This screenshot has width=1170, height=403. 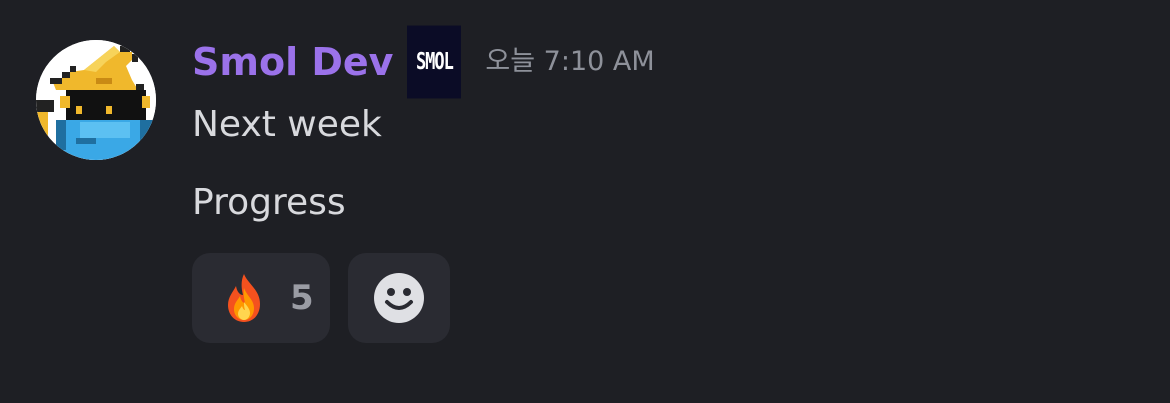 What do you see at coordinates (434, 62) in the screenshot?
I see `server-tag-badge: SMOL` at bounding box center [434, 62].